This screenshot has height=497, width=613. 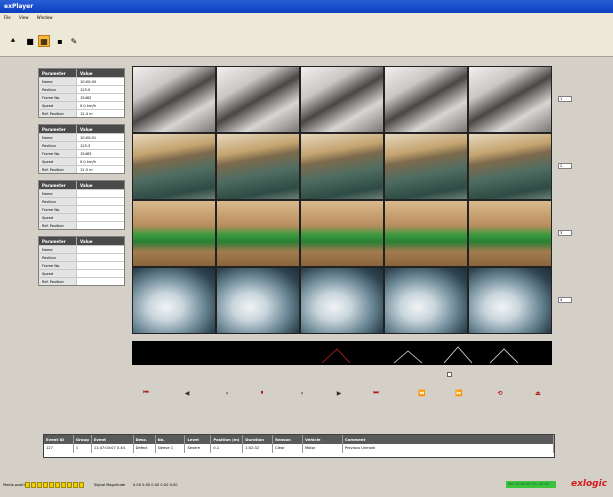 What do you see at coordinates (306, 17) in the screenshot?
I see `menu-bar: File View Window` at bounding box center [306, 17].